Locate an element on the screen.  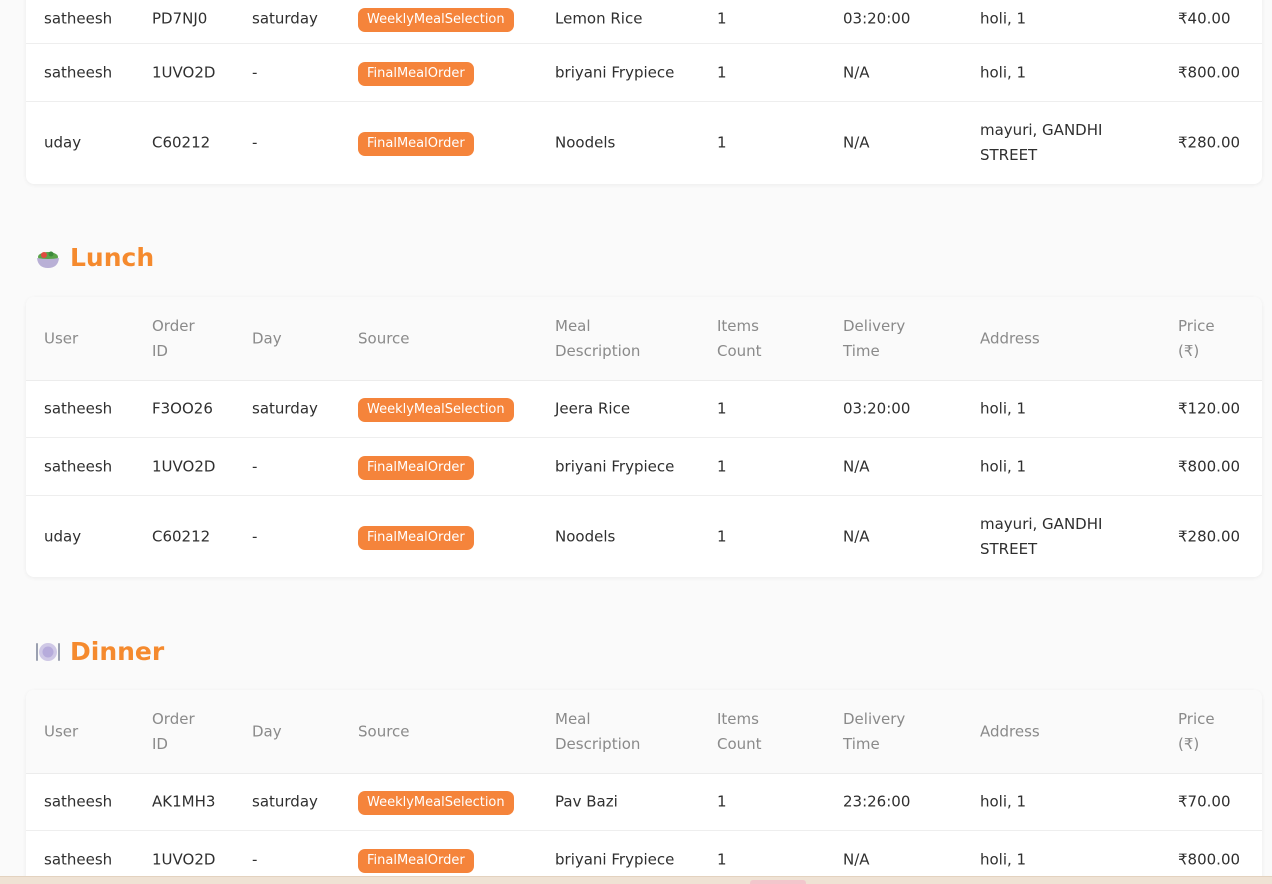
bottom-bar is located at coordinates (636, 880).